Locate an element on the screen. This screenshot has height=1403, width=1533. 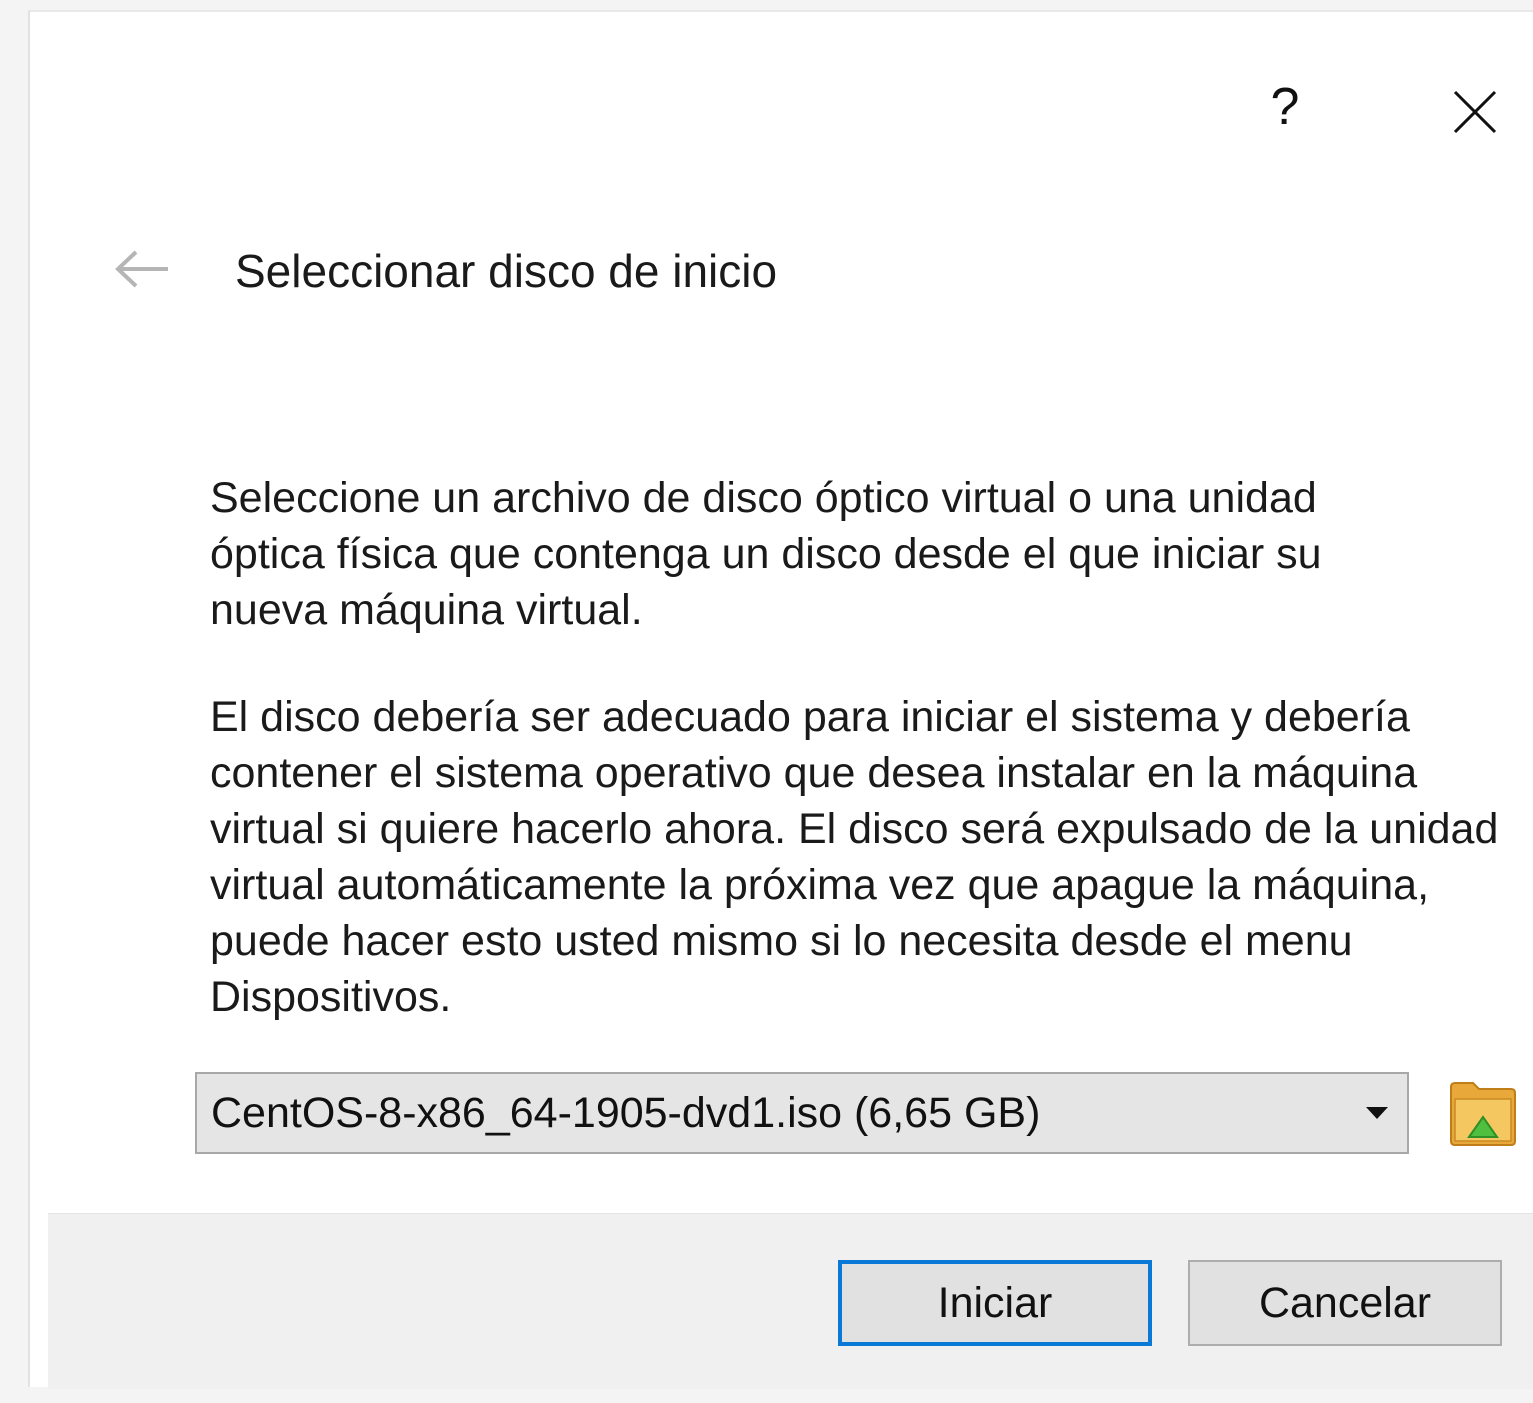
disk-select-dropdown: CentOS-8-x86_64-1905-dvd1.iso (6,65 GB) is located at coordinates (802, 1113).